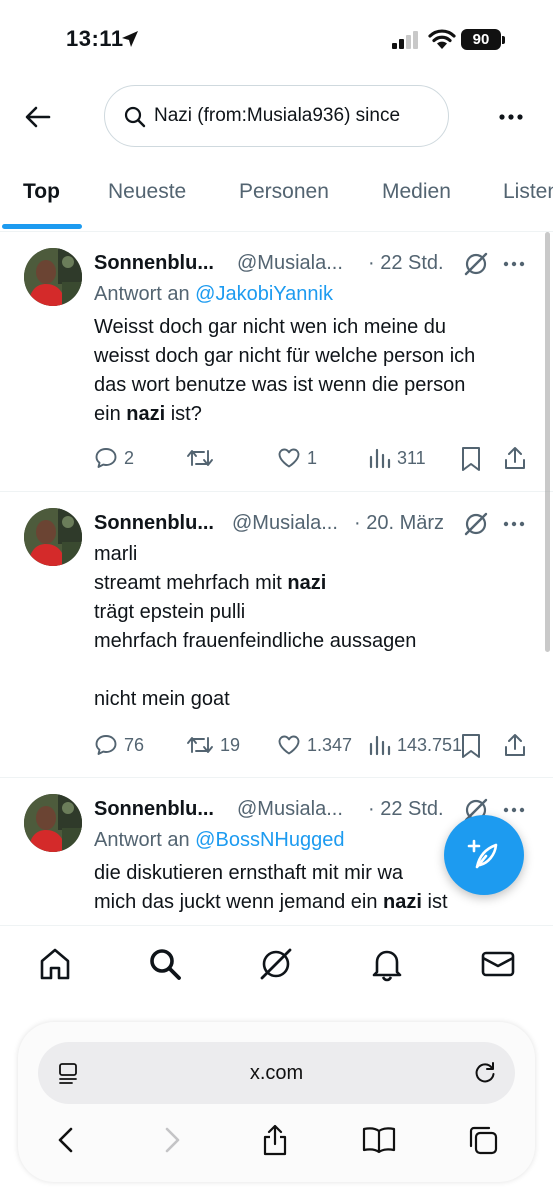 This screenshot has height=1200, width=553. I want to click on status-bar: 13:11 90, so click(276, 40).